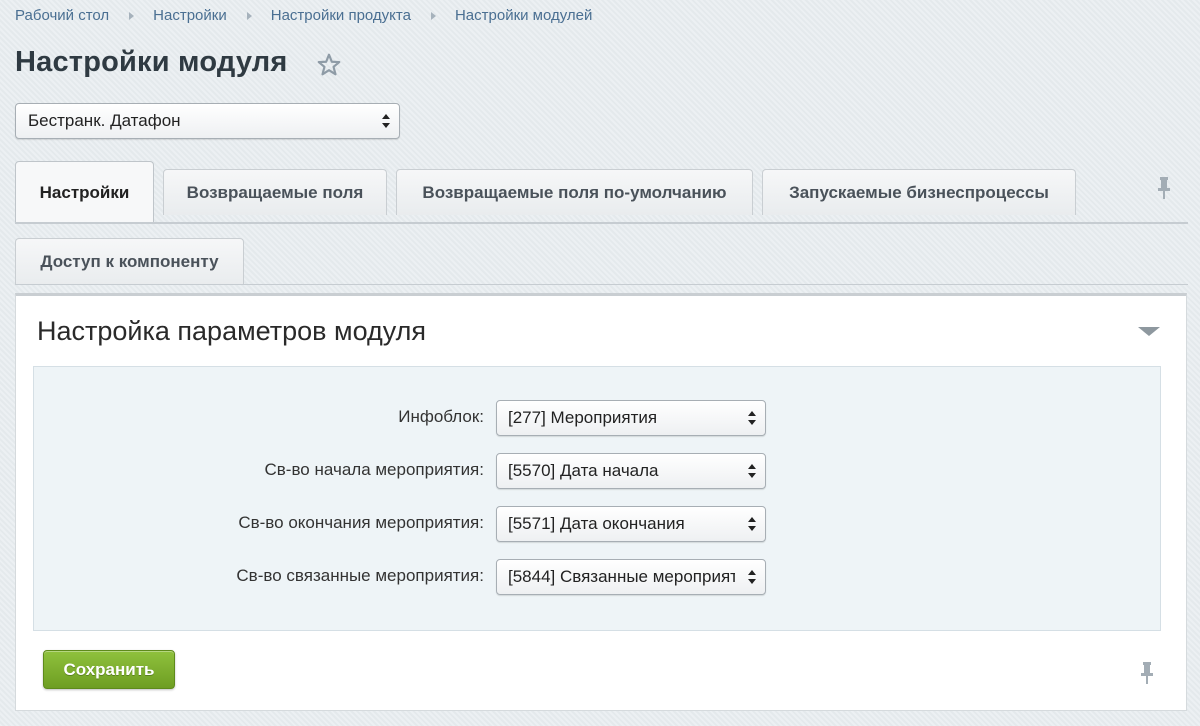 The image size is (1200, 726). Describe the element at coordinates (596, 523) in the screenshot. I see `select-value: [5571] Дата окончания` at that location.